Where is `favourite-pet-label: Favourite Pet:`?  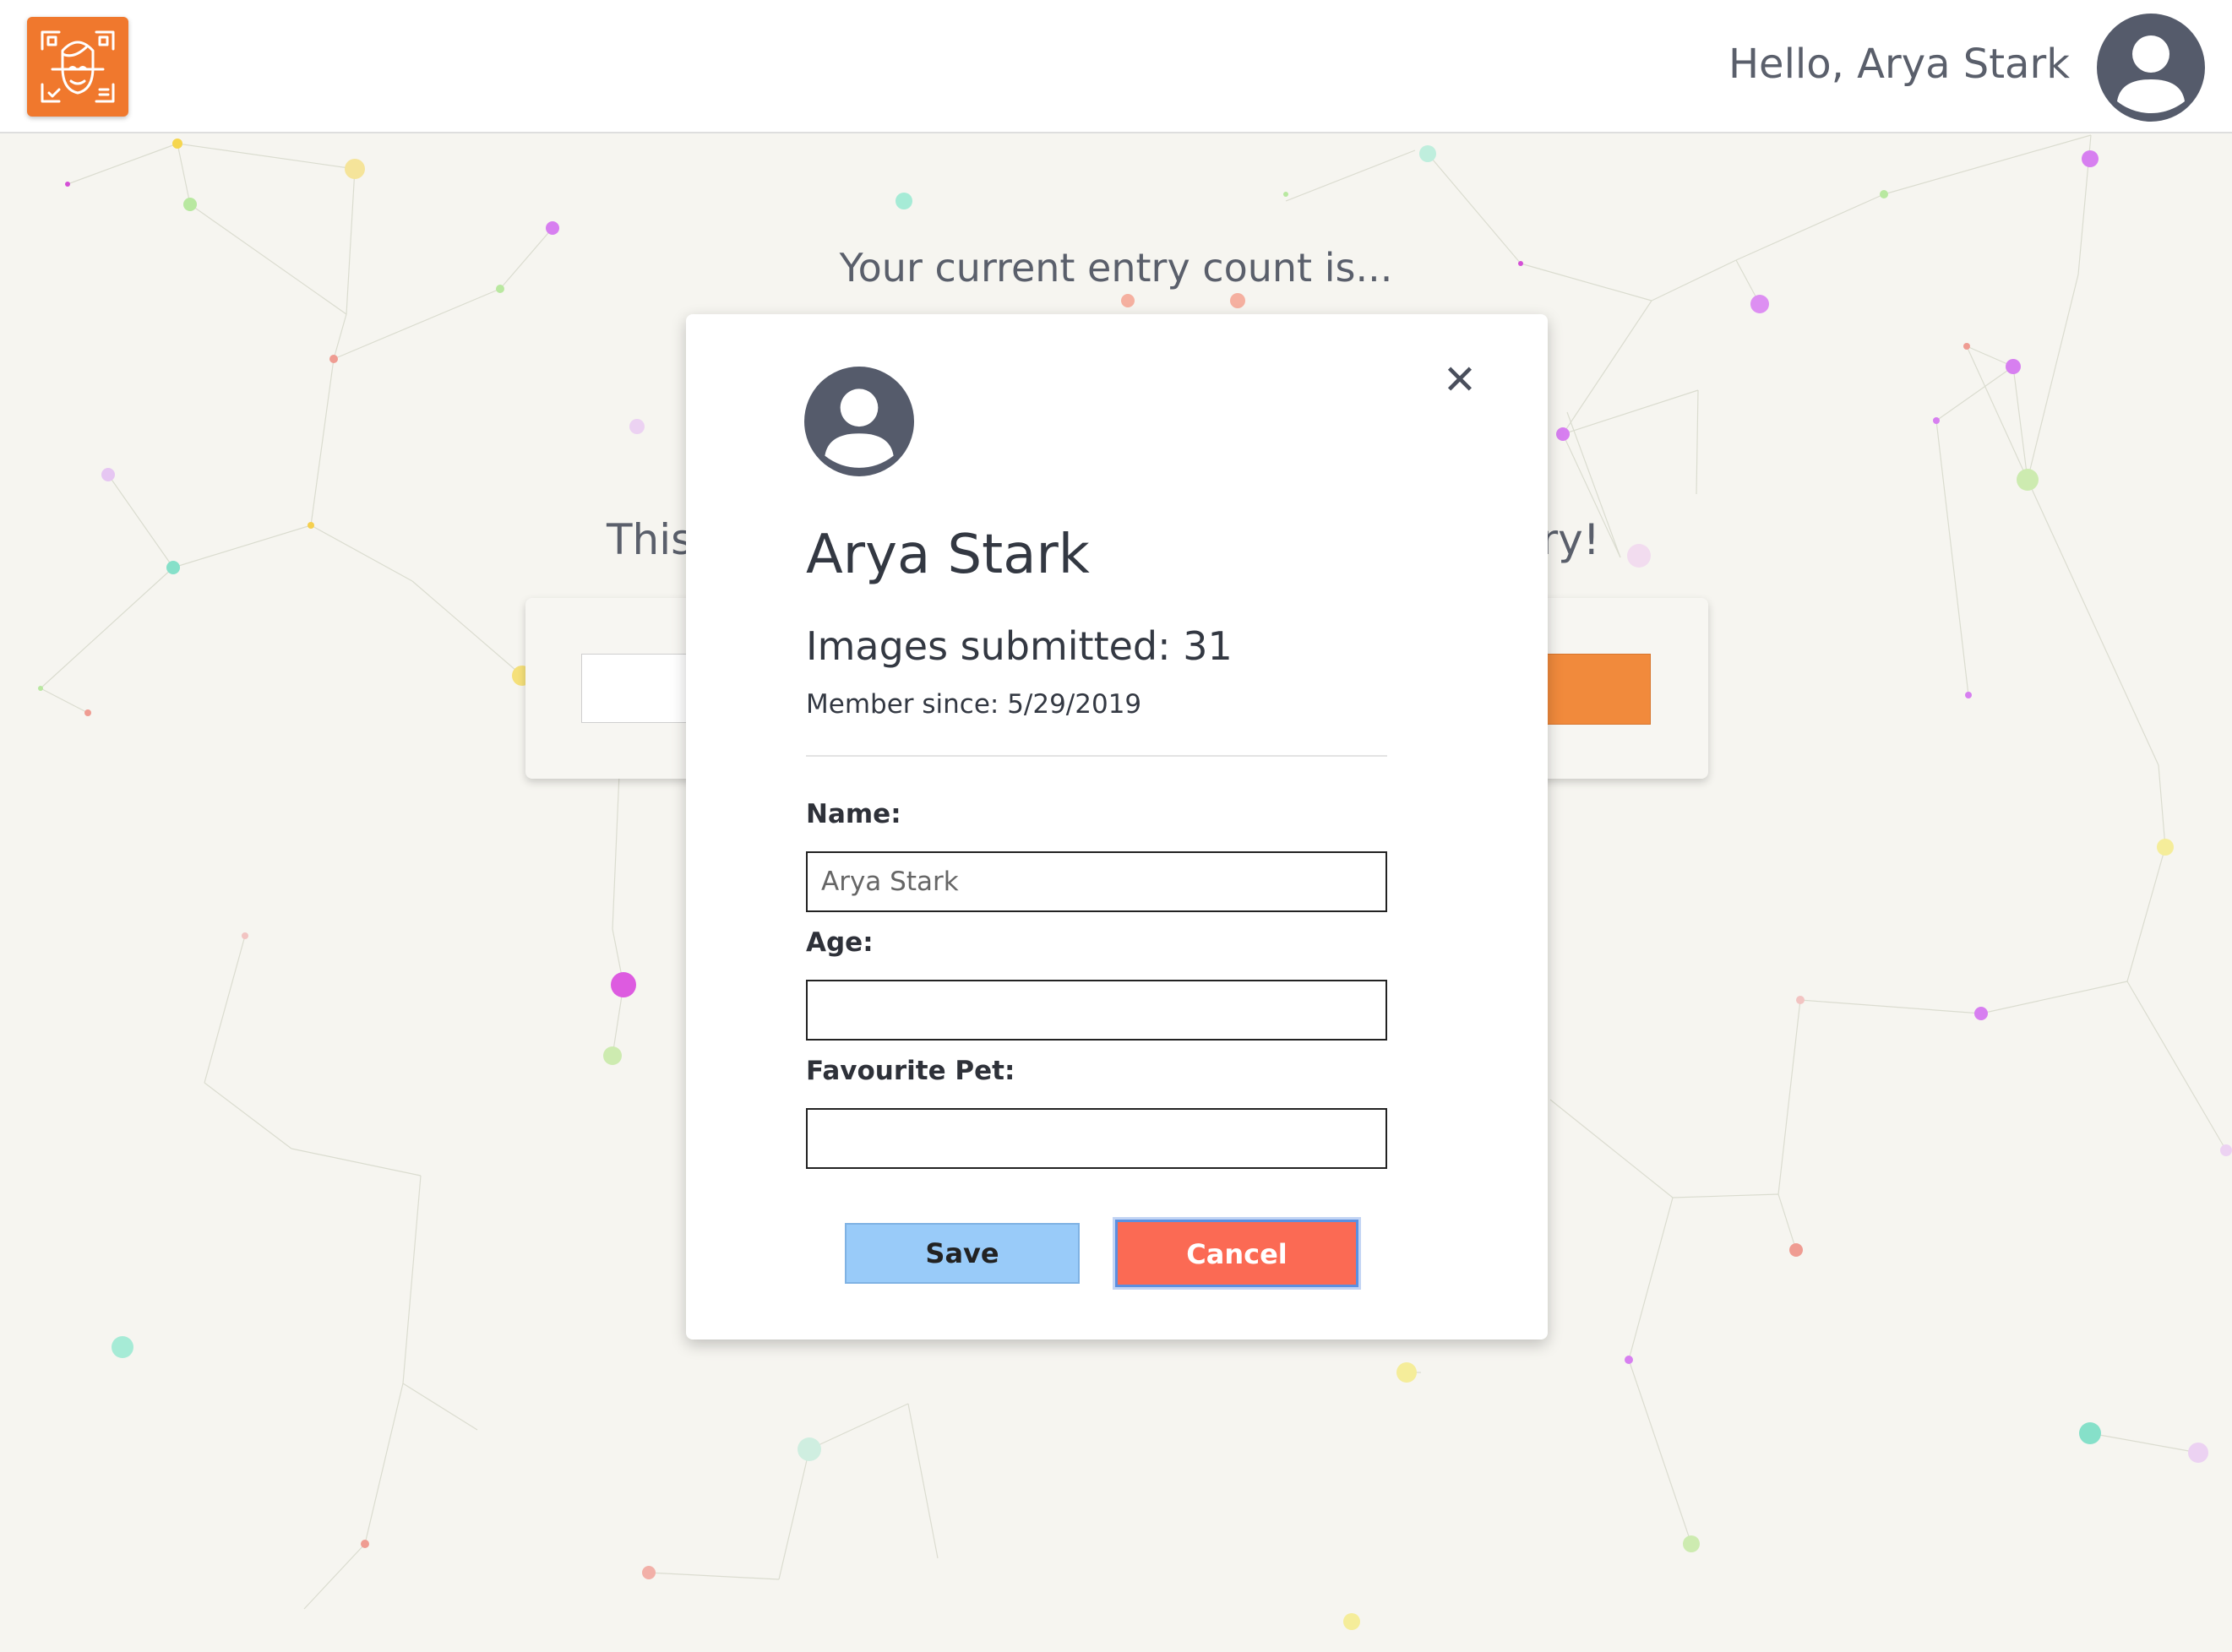 favourite-pet-label: Favourite Pet: is located at coordinates (910, 1071).